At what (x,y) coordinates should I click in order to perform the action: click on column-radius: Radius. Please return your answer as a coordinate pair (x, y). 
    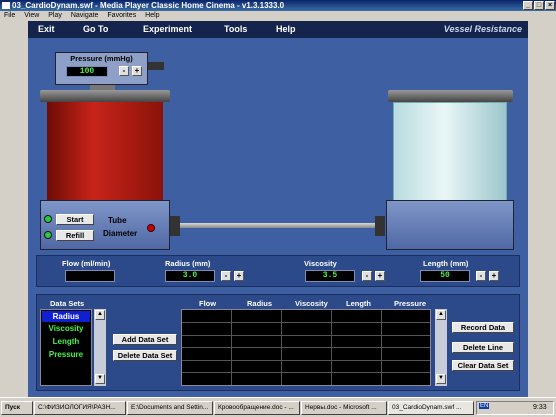
    Looking at the image, I should click on (260, 303).